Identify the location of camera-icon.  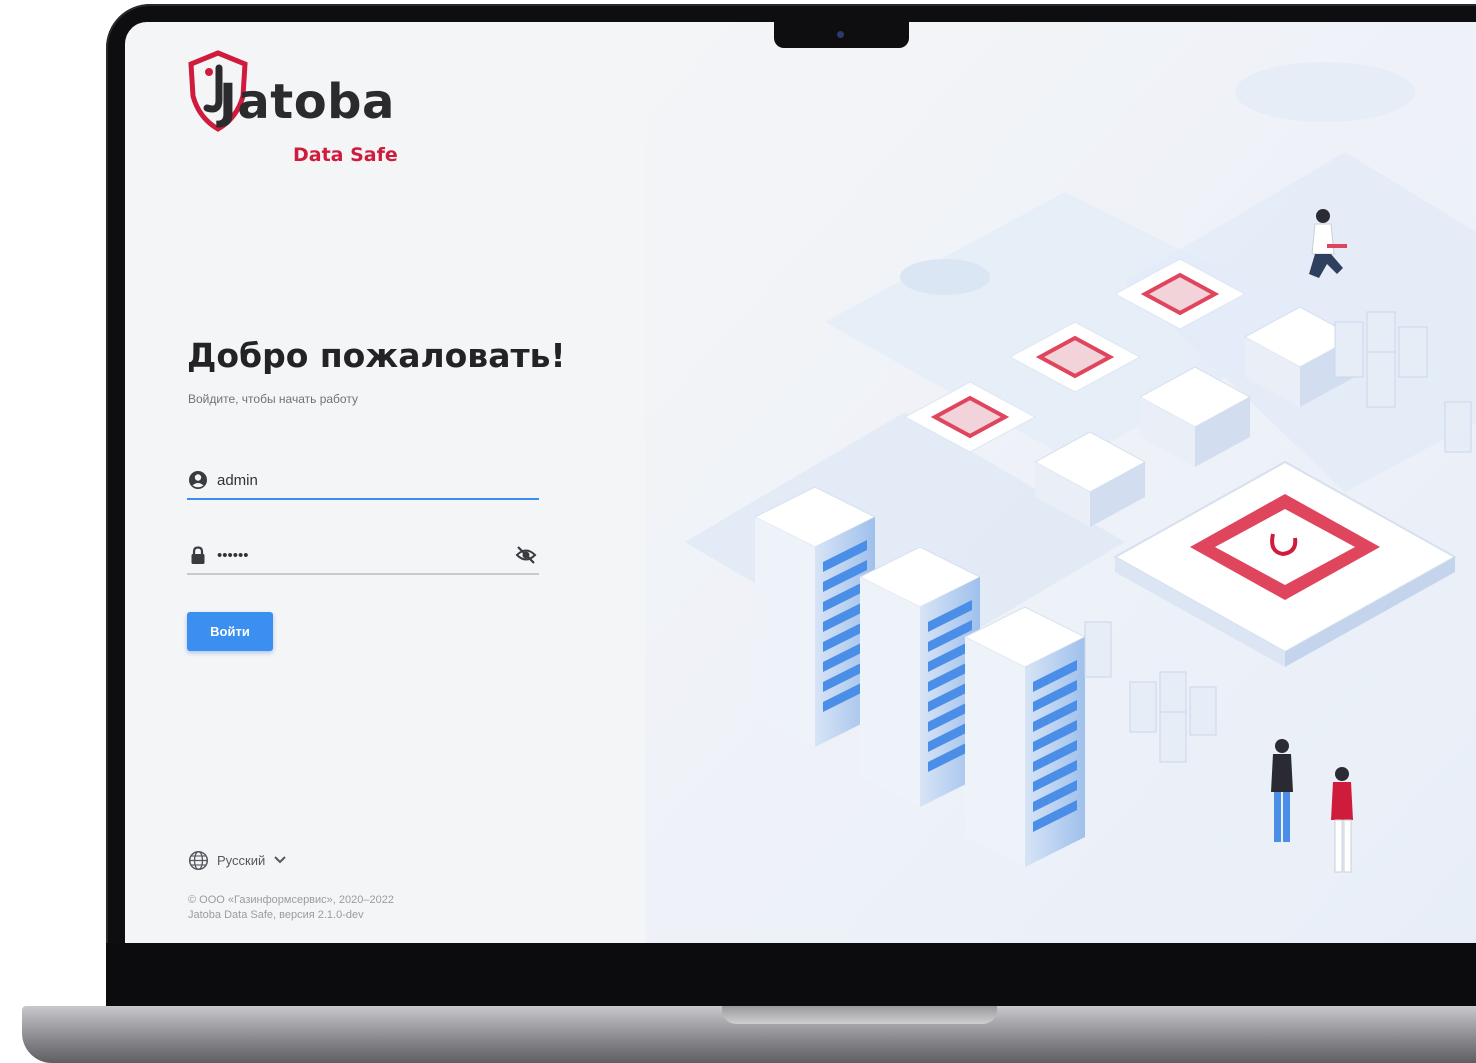
(840, 34).